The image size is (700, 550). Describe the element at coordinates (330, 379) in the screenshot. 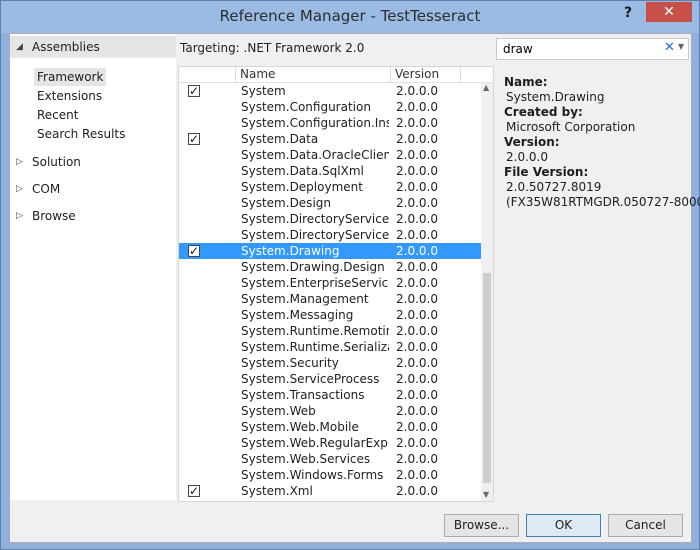

I see `table-row: System.ServiceProcess 2.0.0.0` at that location.